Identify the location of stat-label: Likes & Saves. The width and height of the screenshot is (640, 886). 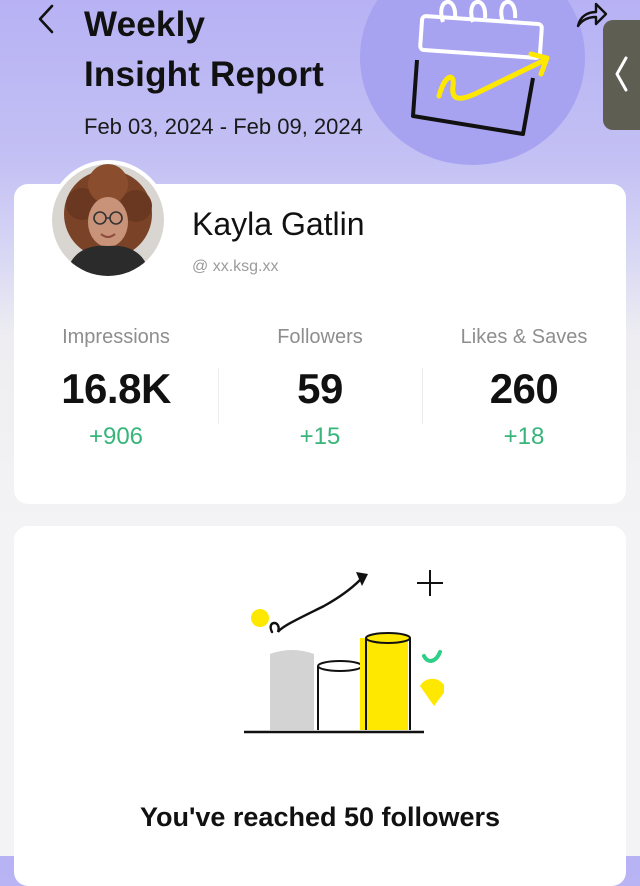
(524, 337).